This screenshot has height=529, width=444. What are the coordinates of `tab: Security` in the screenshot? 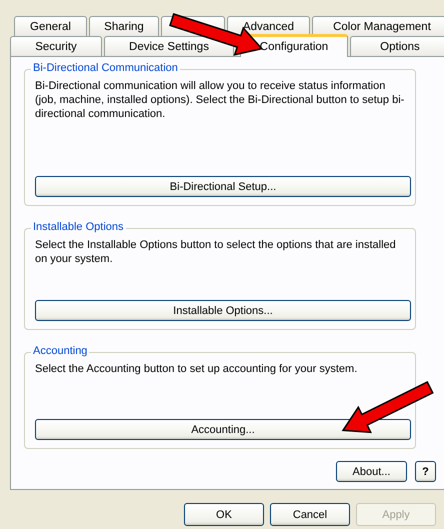 It's located at (56, 46).